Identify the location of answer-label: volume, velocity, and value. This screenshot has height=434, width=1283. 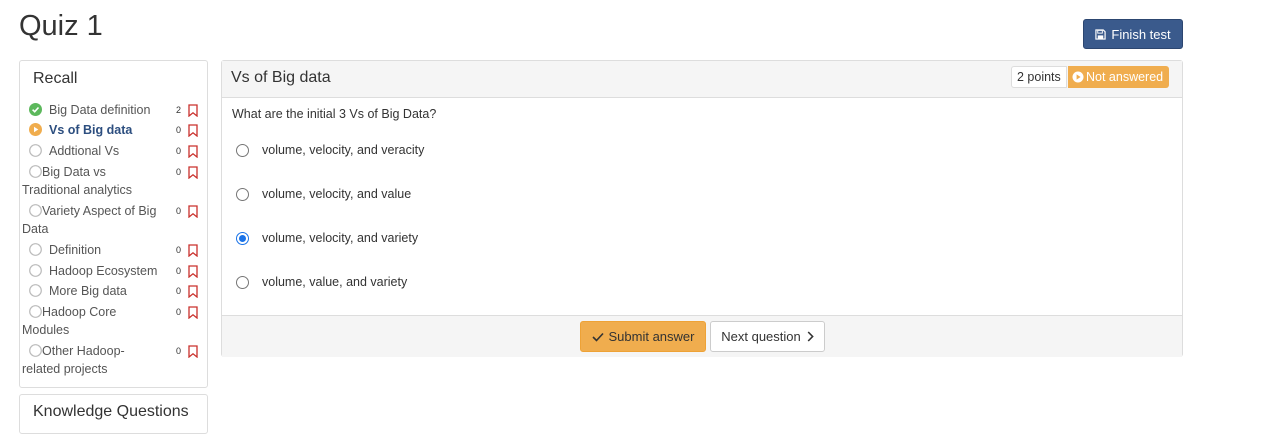
(337, 194).